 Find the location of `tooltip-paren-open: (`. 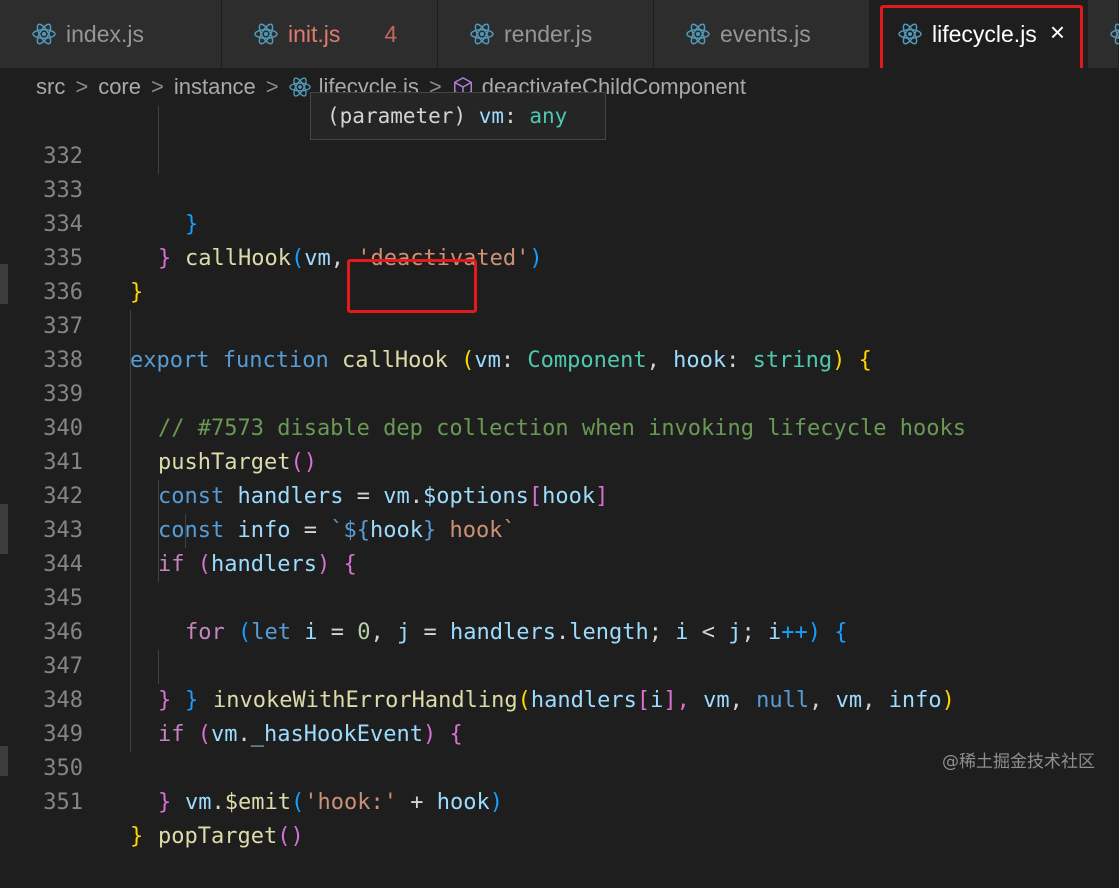

tooltip-paren-open: ( is located at coordinates (333, 116).